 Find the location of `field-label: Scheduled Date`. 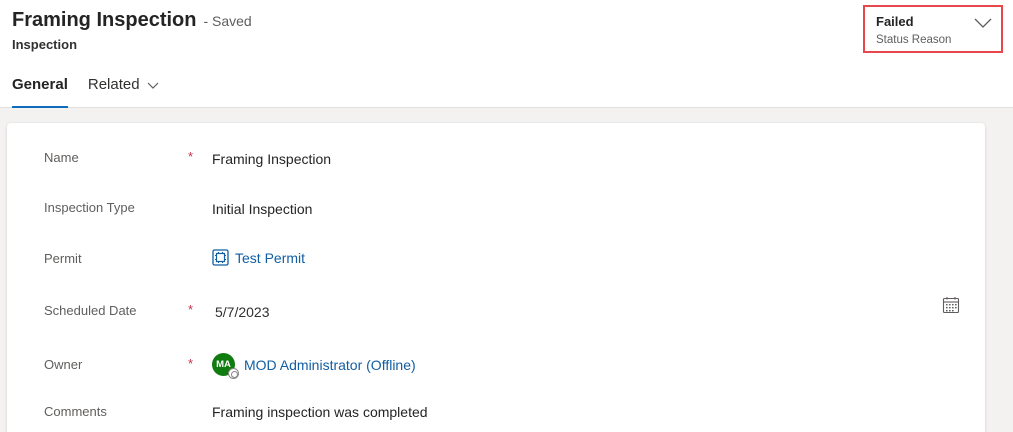

field-label: Scheduled Date is located at coordinates (90, 310).